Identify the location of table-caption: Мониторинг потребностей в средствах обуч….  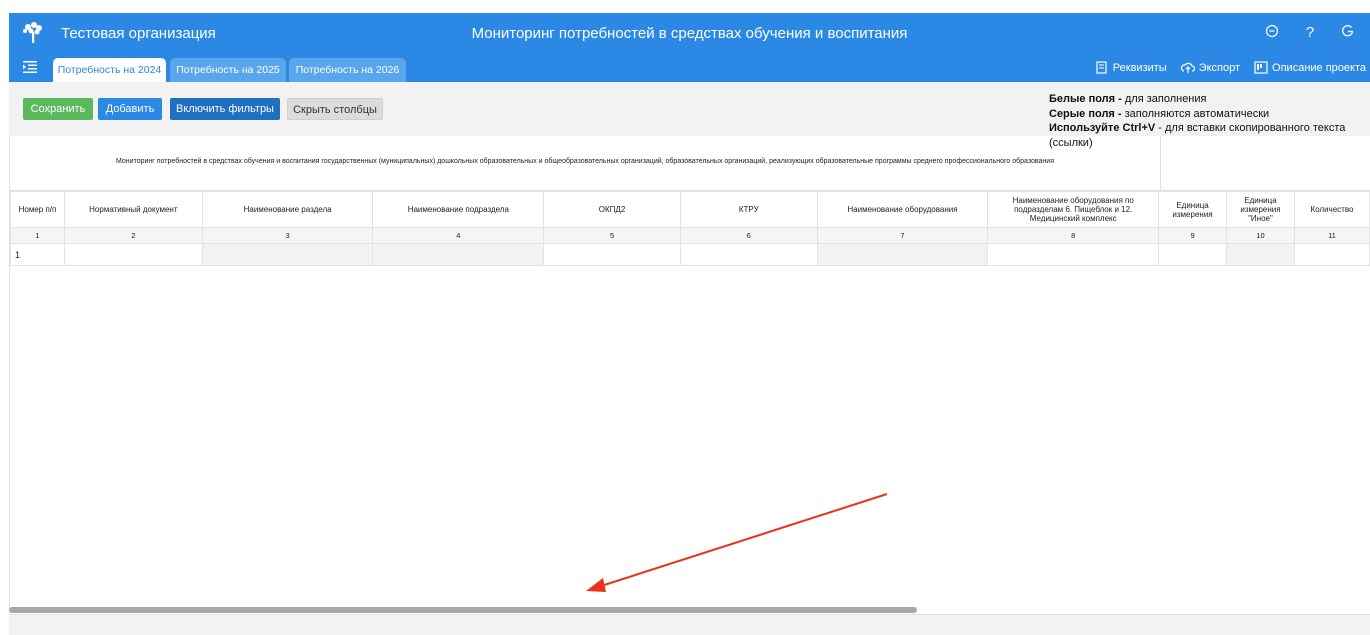
(585, 161).